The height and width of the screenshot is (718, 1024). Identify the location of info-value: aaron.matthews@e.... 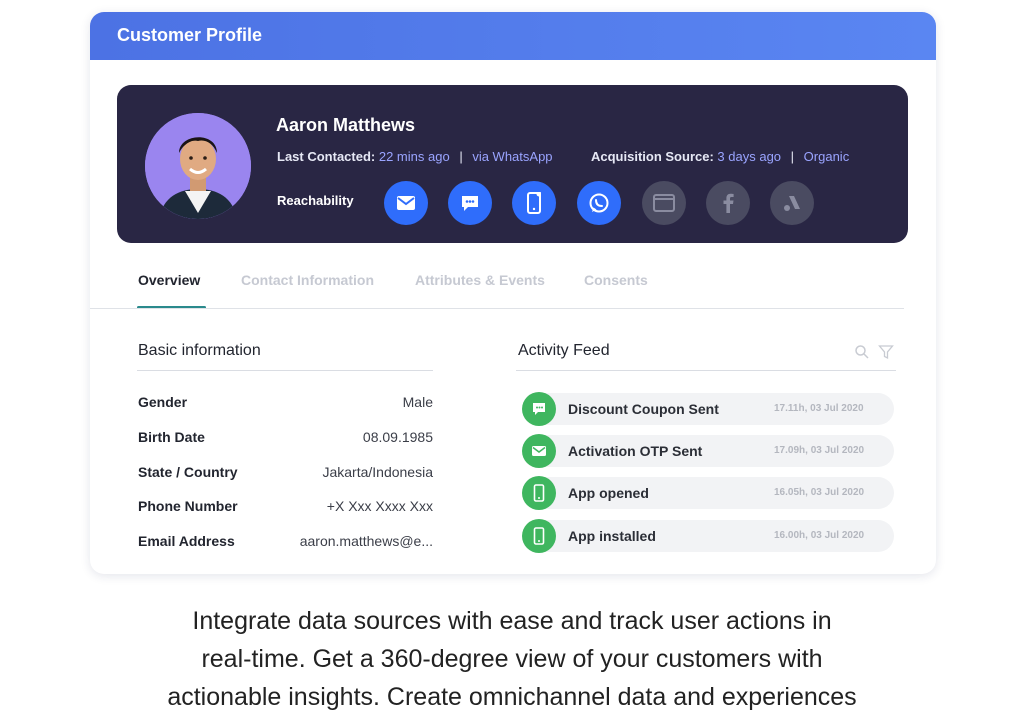
(366, 541).